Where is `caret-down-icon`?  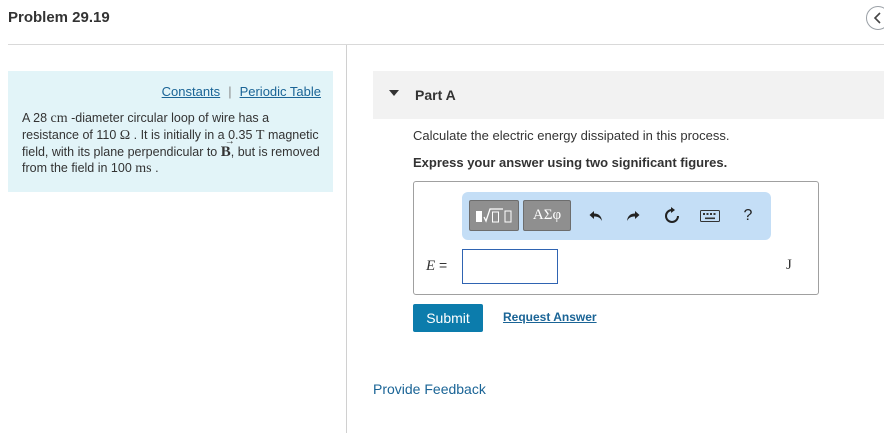
caret-down-icon is located at coordinates (394, 93).